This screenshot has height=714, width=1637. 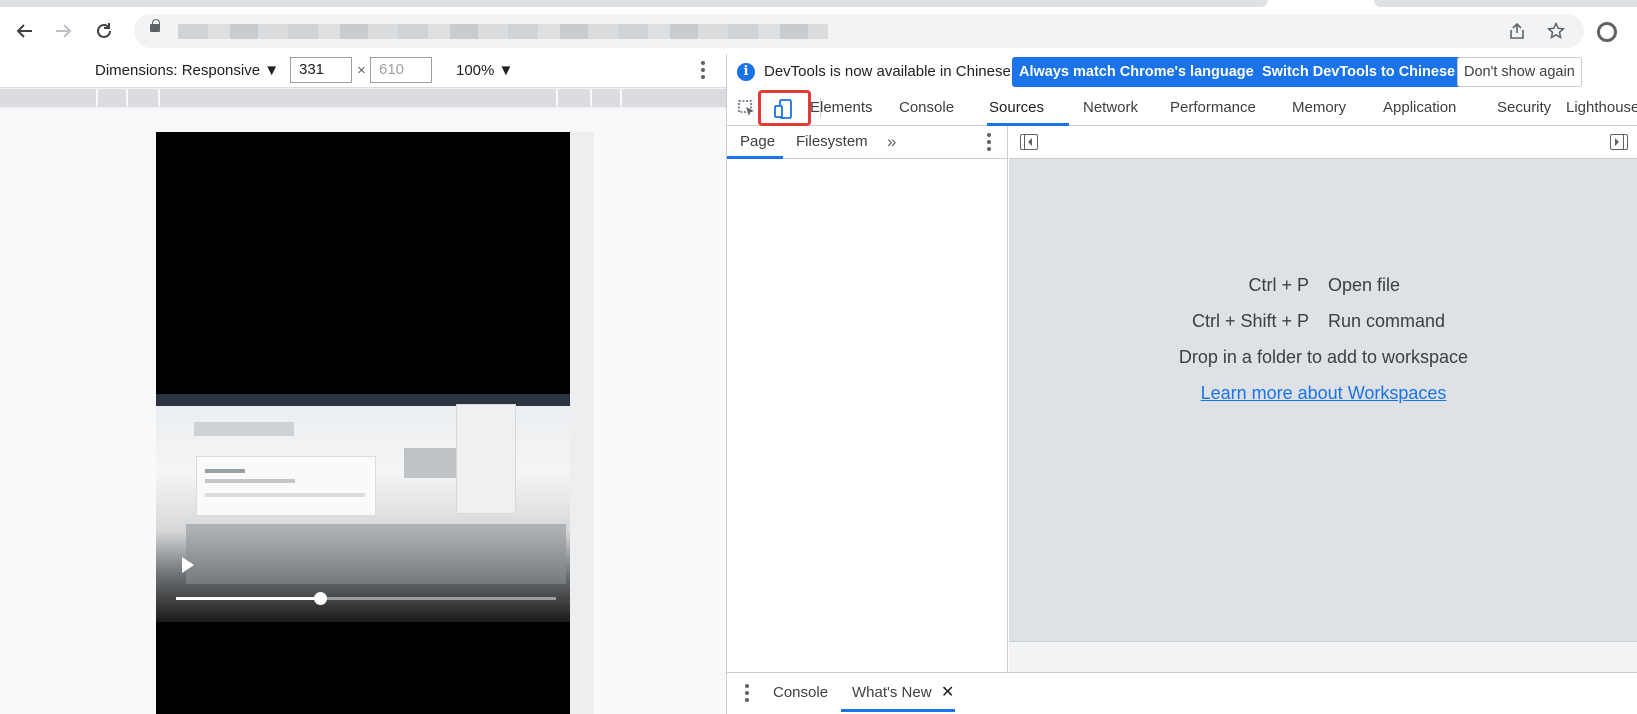 What do you see at coordinates (841, 107) in the screenshot?
I see `tab-elements: Elements` at bounding box center [841, 107].